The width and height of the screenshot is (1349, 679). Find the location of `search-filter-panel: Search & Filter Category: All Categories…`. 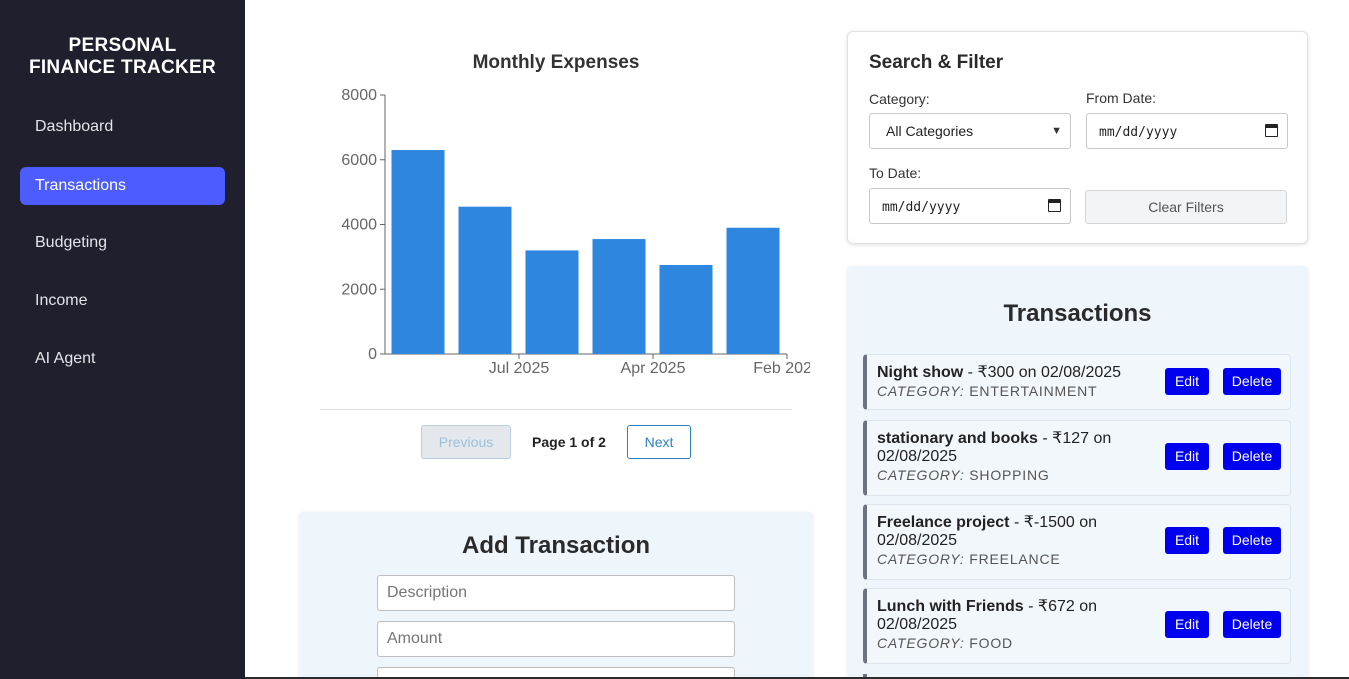

search-filter-panel: Search & Filter Category: All Categories… is located at coordinates (1077, 137).